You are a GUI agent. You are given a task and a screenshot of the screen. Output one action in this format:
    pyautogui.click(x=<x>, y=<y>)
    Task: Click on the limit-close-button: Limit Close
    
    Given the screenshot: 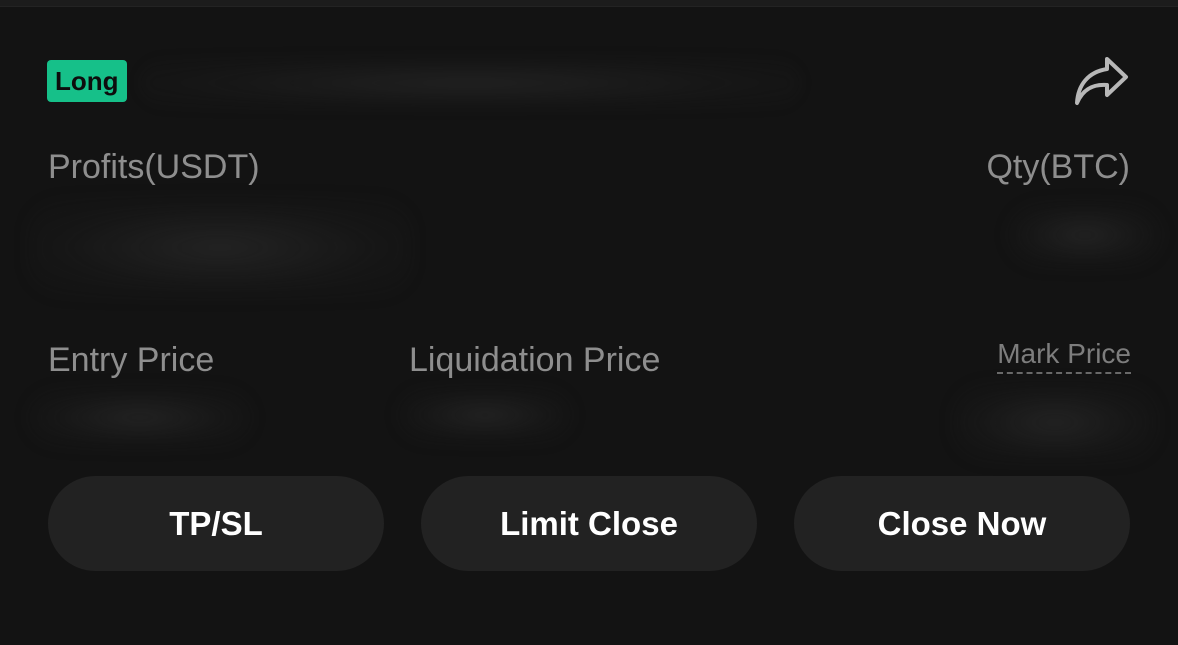 What is the action you would take?
    pyautogui.click(x=589, y=523)
    